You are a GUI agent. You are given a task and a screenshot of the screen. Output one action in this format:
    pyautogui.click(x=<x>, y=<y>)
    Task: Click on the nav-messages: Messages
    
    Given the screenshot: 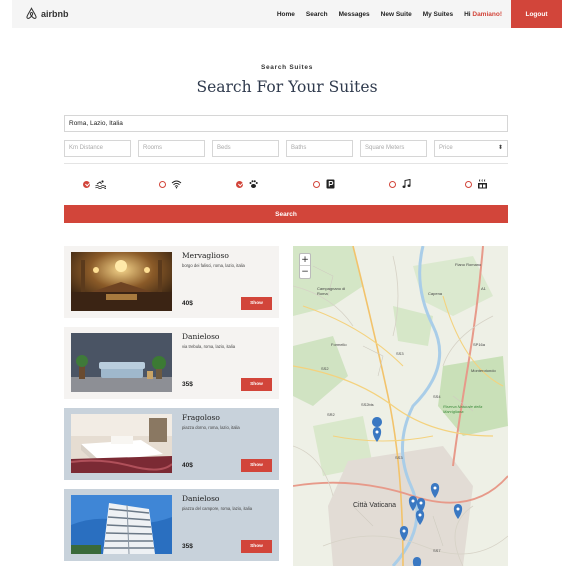 What is the action you would take?
    pyautogui.click(x=354, y=14)
    